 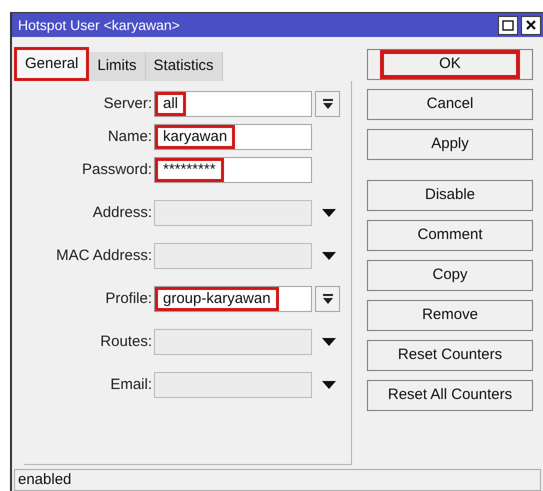 I want to click on close-icon, so click(x=531, y=25).